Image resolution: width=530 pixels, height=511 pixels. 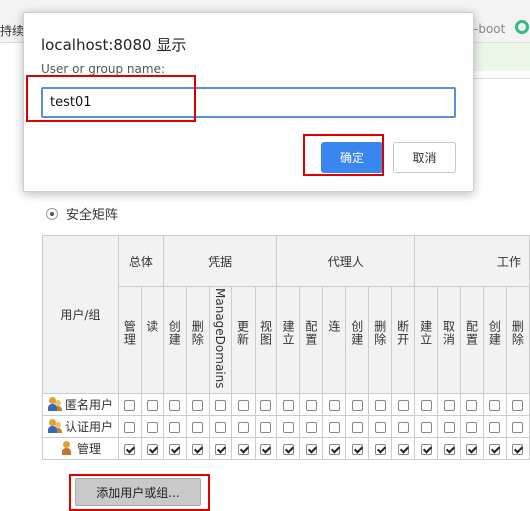 I want to click on cancel-button: 取消, so click(x=424, y=157).